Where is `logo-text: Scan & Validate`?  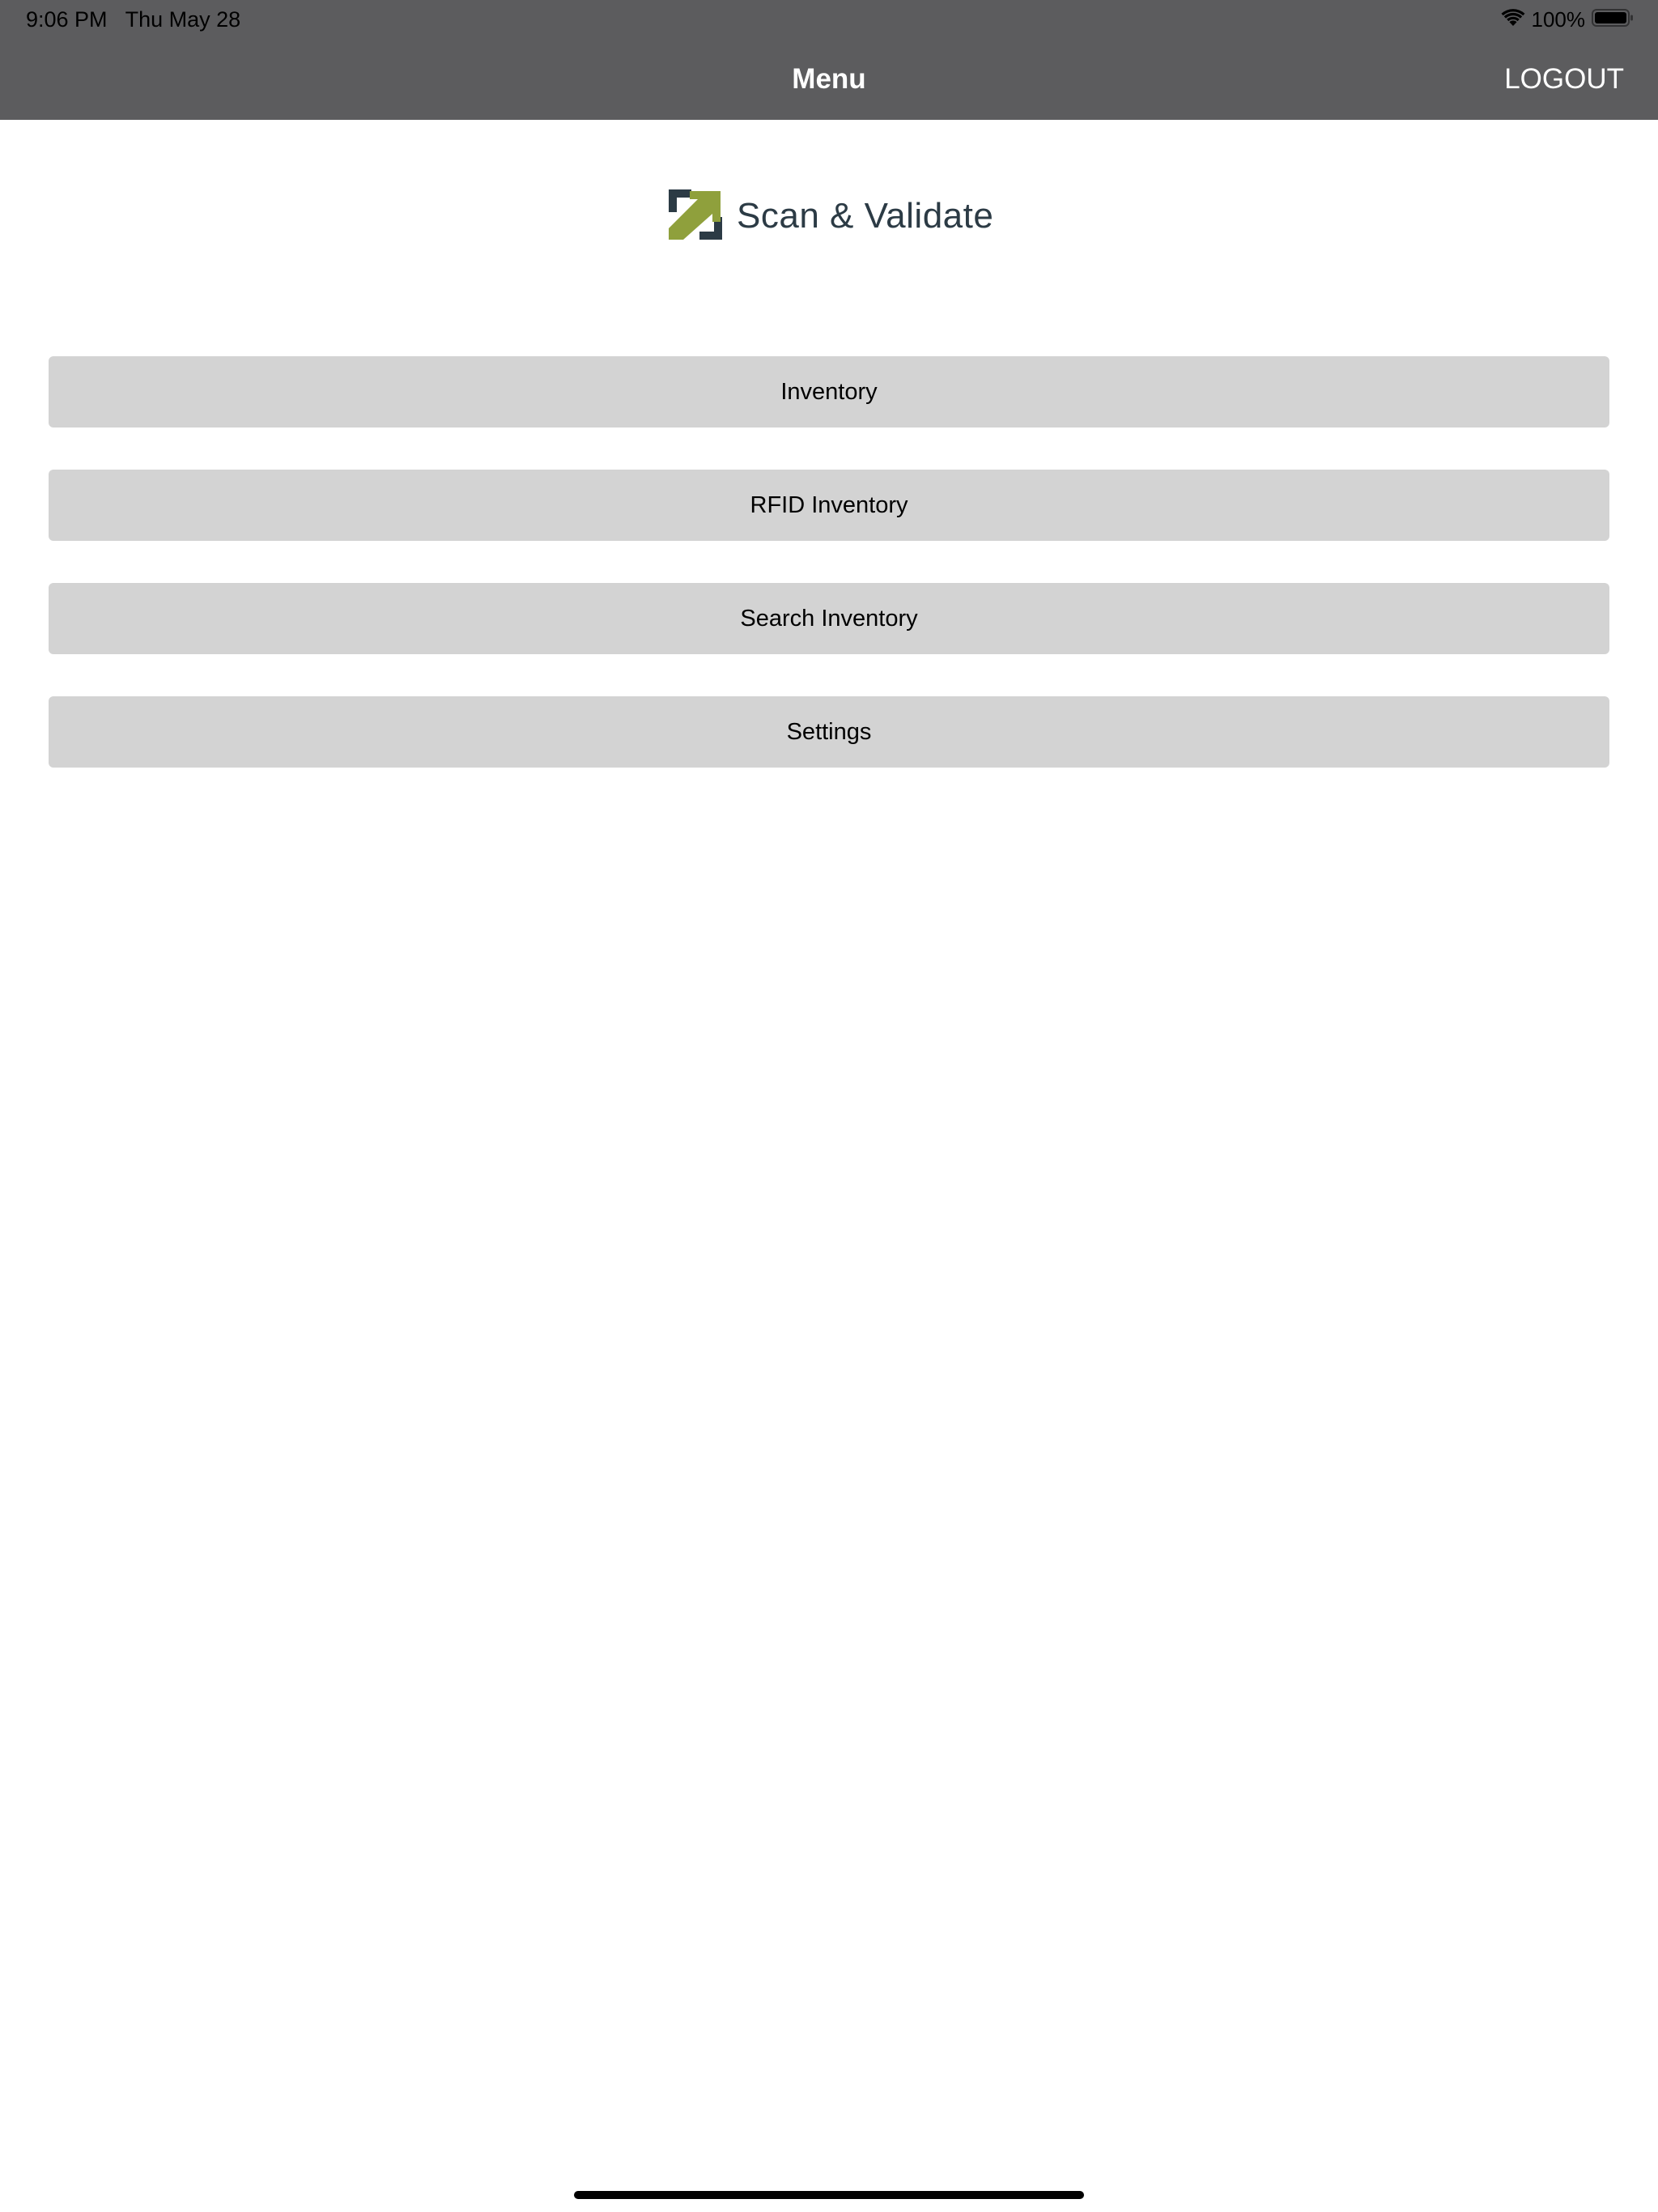
logo-text: Scan & Validate is located at coordinates (865, 216).